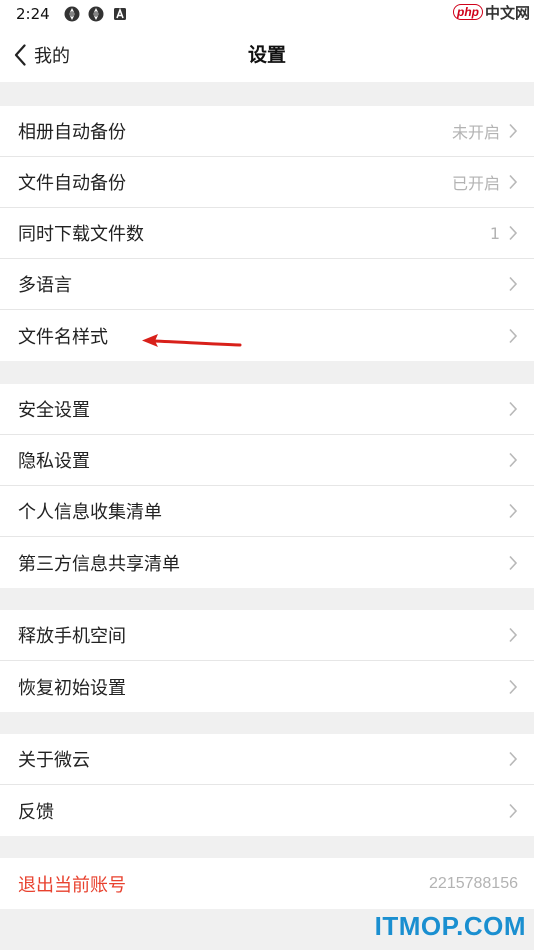 The width and height of the screenshot is (534, 950). Describe the element at coordinates (450, 926) in the screenshot. I see `itmop-watermark: ITMOP.COM` at that location.